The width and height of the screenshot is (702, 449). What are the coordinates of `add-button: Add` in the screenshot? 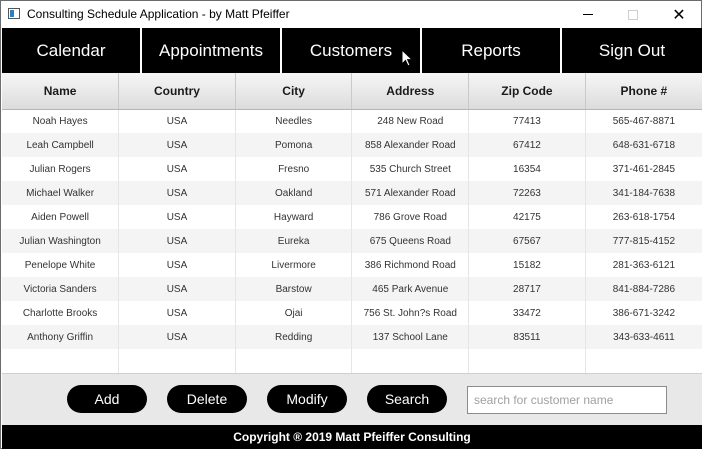 It's located at (107, 399).